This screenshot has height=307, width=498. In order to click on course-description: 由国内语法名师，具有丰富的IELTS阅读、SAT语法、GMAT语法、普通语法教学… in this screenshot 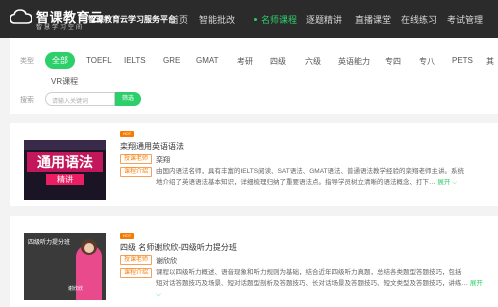, I will do `click(321, 177)`.